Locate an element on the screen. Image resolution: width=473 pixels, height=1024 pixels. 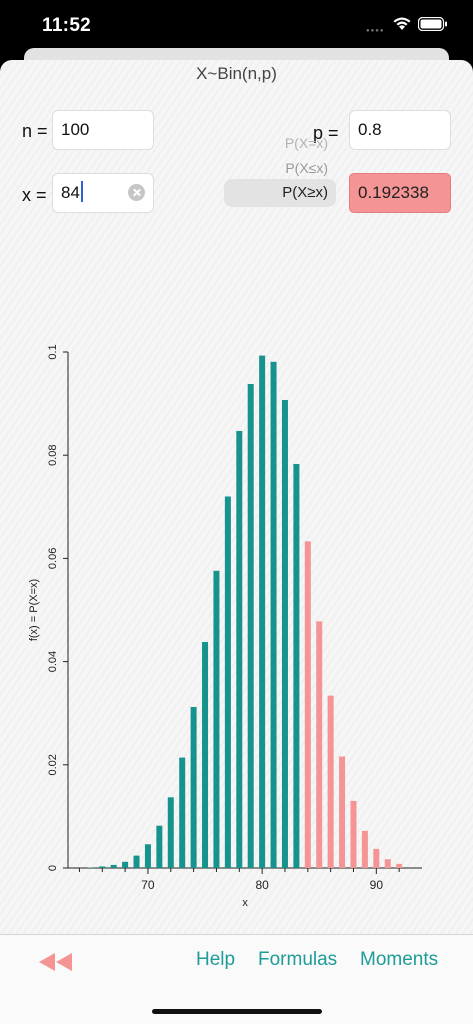
x-tick-label: 80 is located at coordinates (262, 885).